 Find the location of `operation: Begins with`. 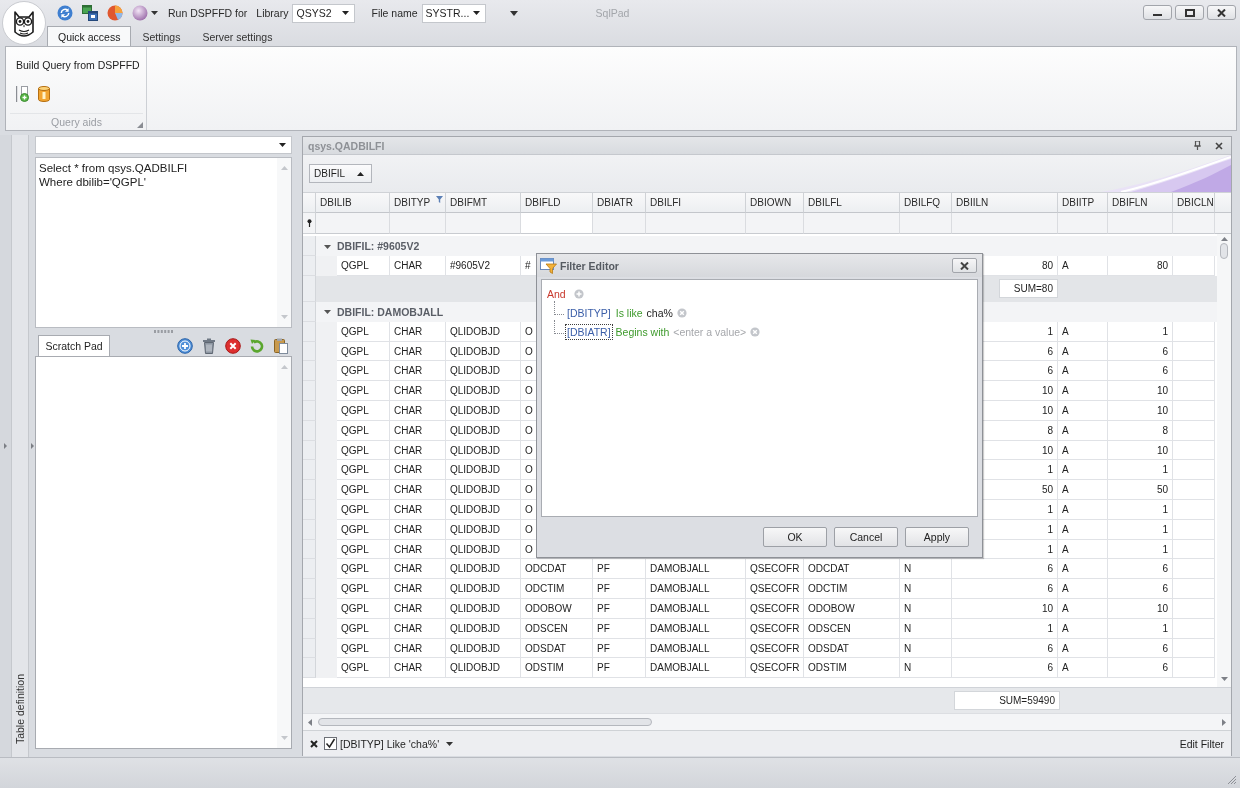

operation: Begins with is located at coordinates (642, 331).